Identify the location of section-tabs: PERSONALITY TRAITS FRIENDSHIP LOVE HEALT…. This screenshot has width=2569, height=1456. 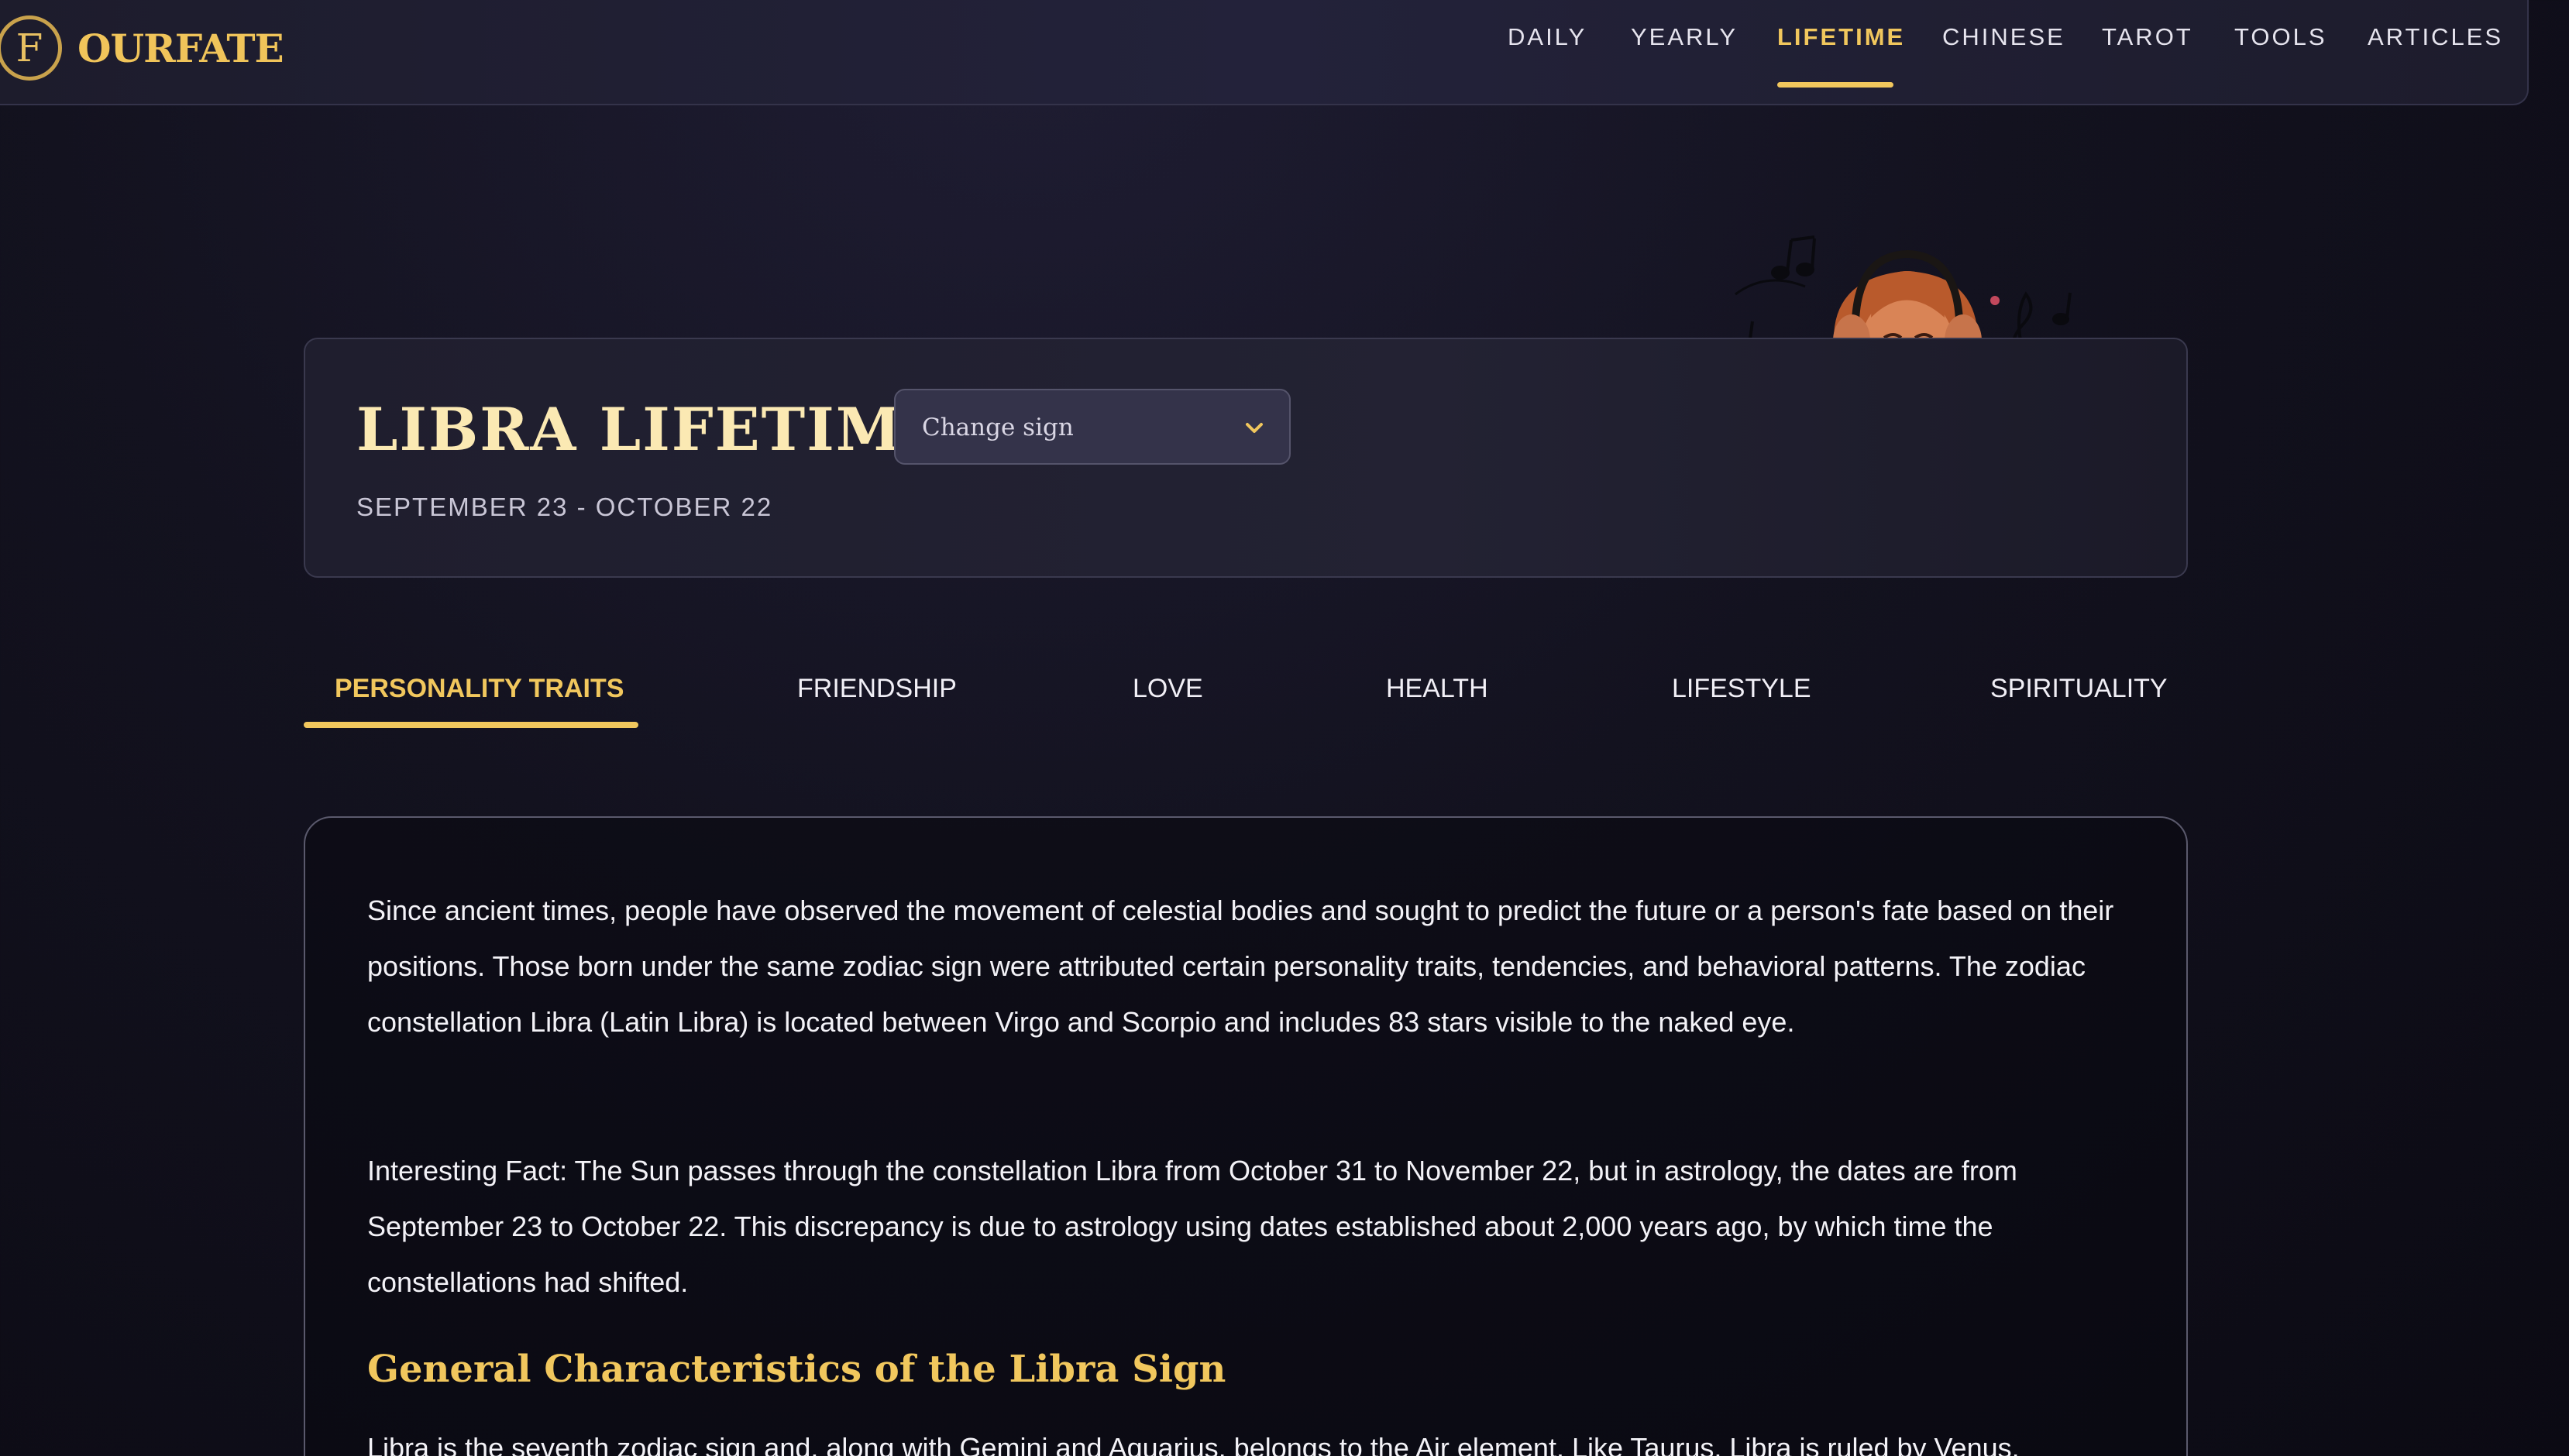
(1246, 693).